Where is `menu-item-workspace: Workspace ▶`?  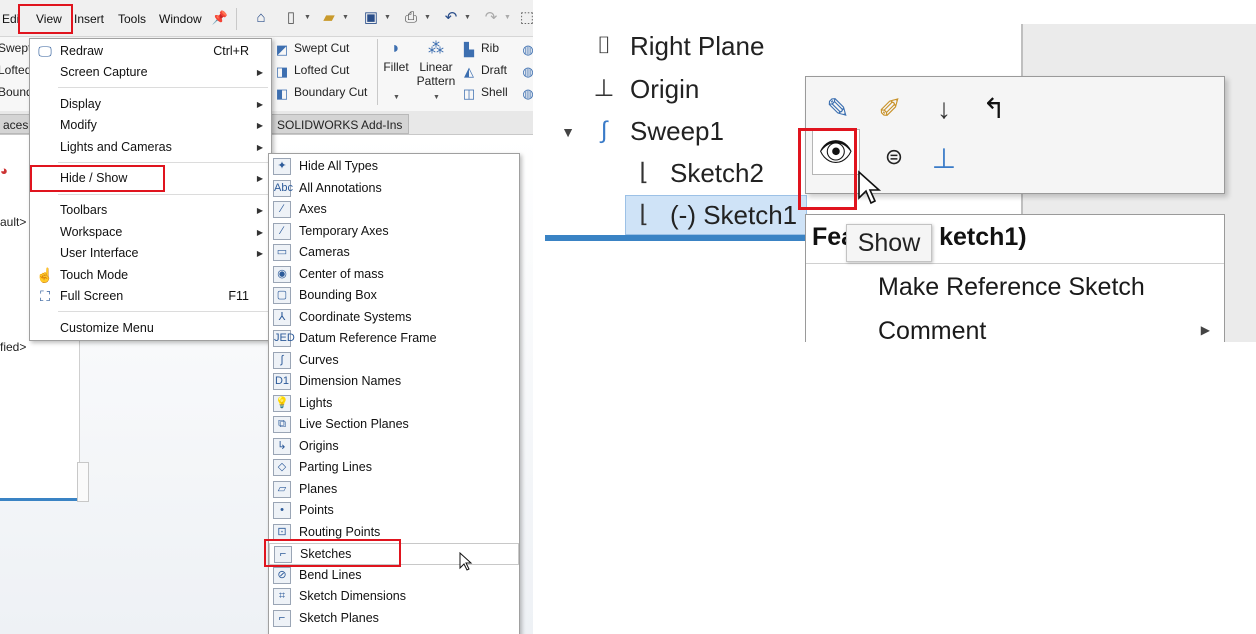
menu-item-workspace: Workspace ▶ is located at coordinates (150, 232).